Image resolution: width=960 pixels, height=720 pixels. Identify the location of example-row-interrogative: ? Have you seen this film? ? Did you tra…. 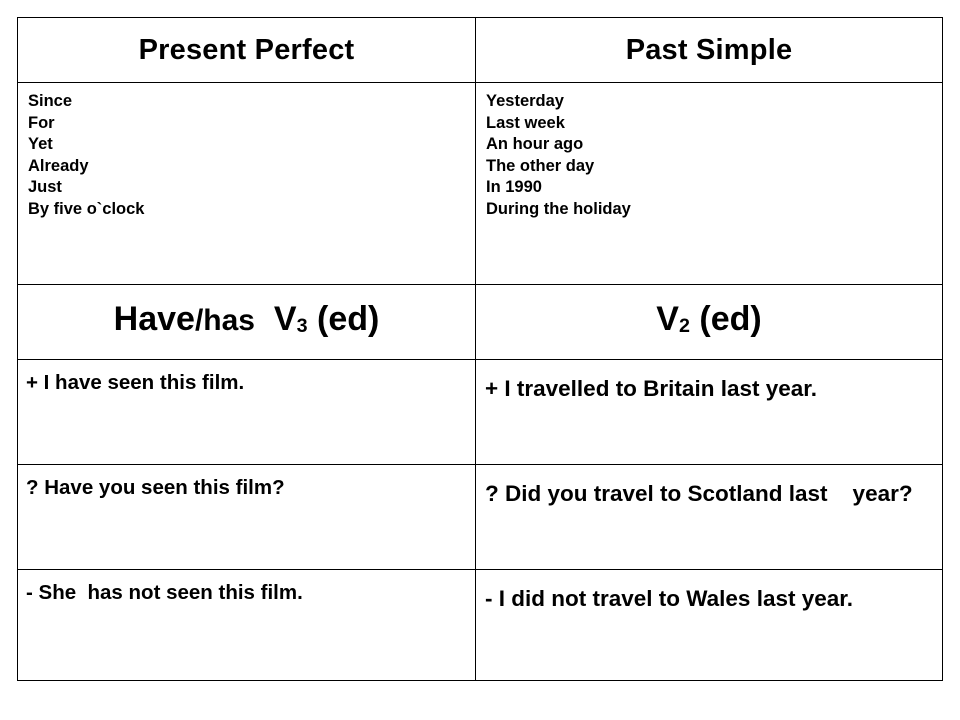
(480, 517).